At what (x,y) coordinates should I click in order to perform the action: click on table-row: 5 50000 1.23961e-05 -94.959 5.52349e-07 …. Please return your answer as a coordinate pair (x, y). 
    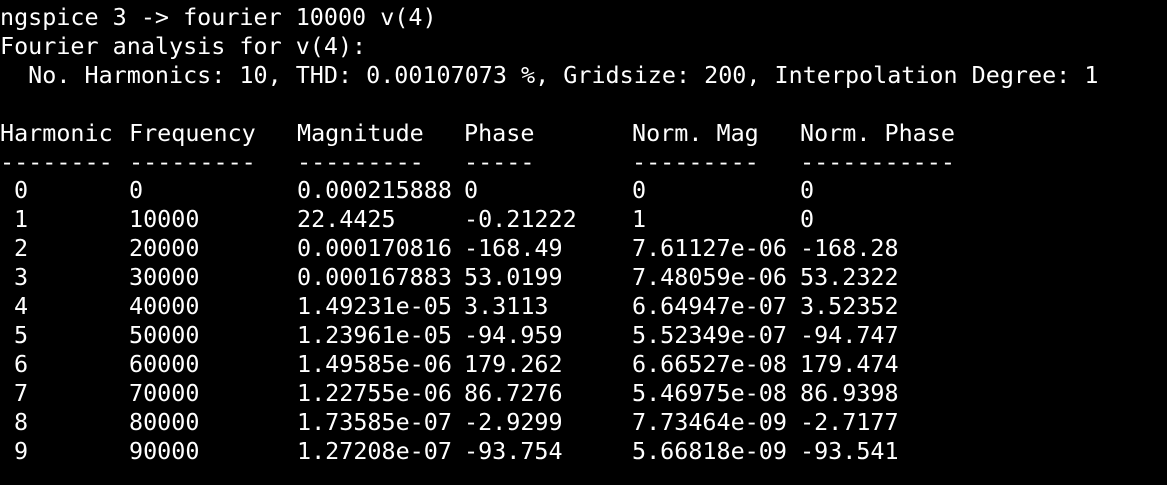
    Looking at the image, I should click on (583, 335).